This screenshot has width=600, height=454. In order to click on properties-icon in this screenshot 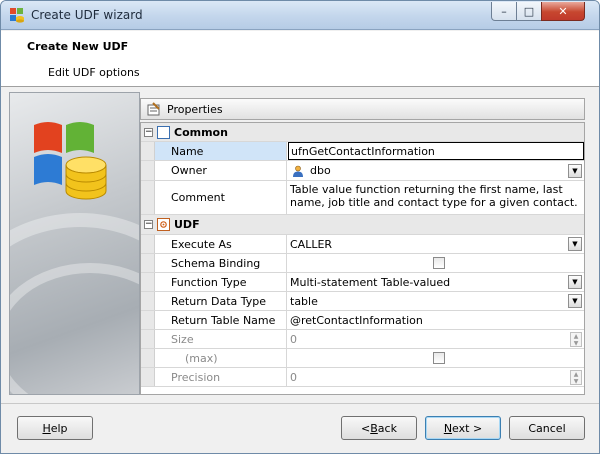, I will do `click(153, 109)`.